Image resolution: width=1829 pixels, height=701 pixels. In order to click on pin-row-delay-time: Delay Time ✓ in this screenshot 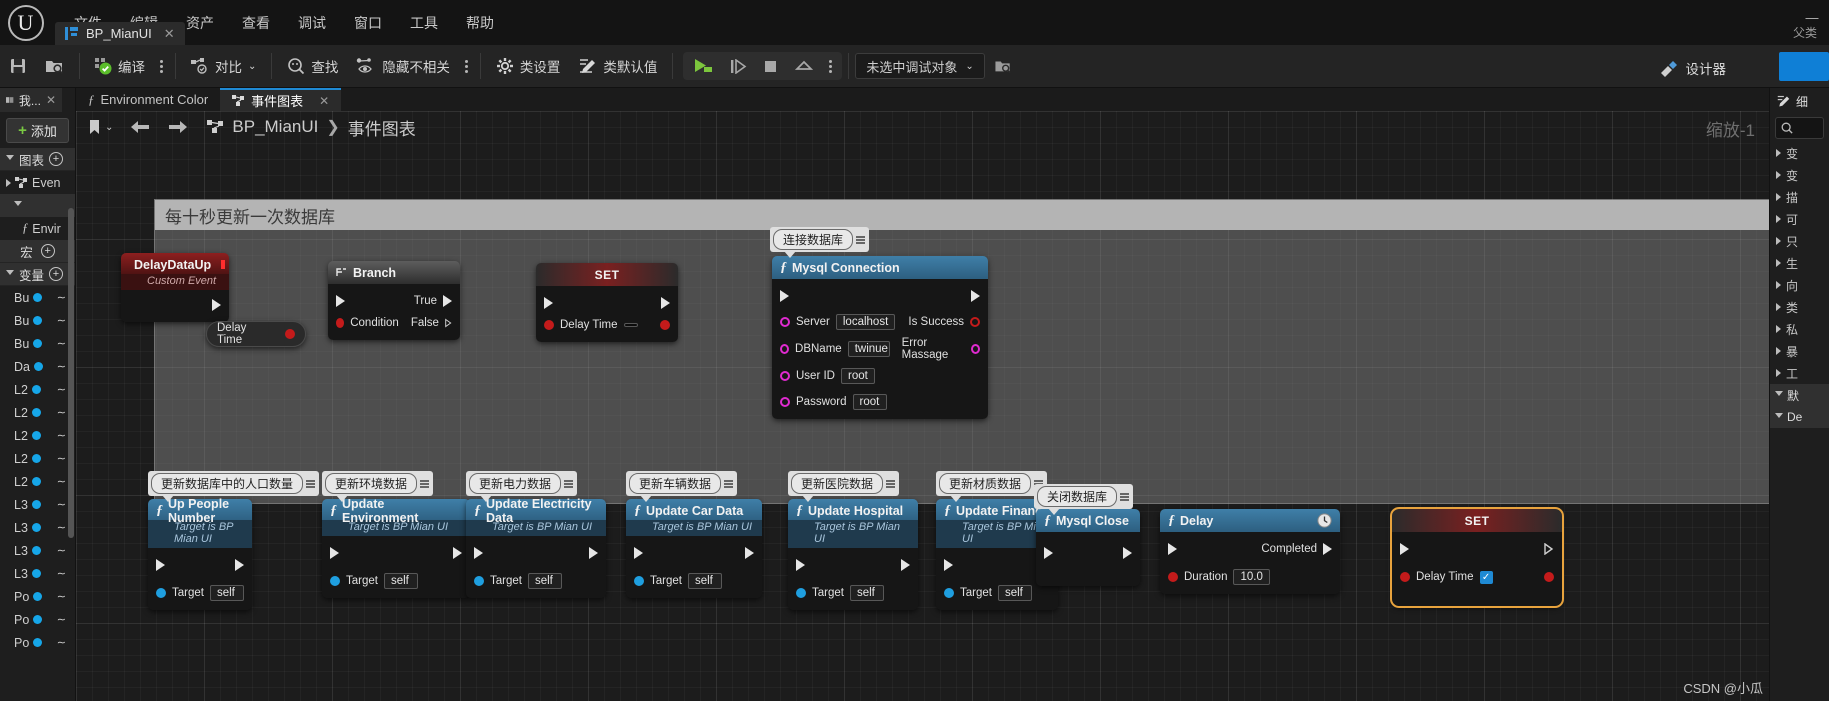, I will do `click(1477, 577)`.